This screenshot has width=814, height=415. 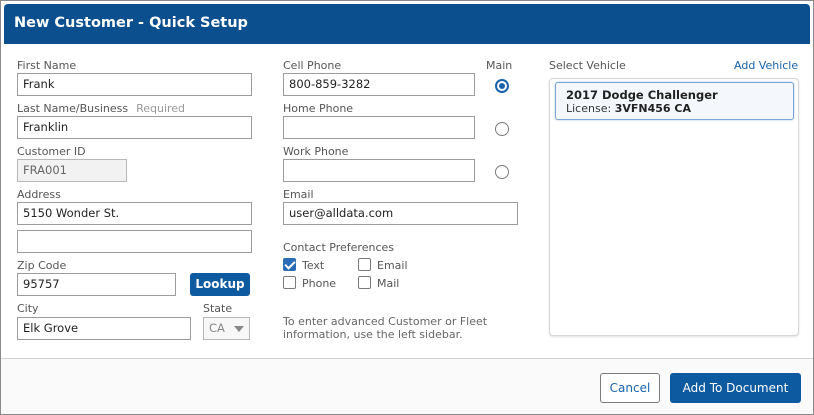 I want to click on home-main-radio, so click(x=502, y=129).